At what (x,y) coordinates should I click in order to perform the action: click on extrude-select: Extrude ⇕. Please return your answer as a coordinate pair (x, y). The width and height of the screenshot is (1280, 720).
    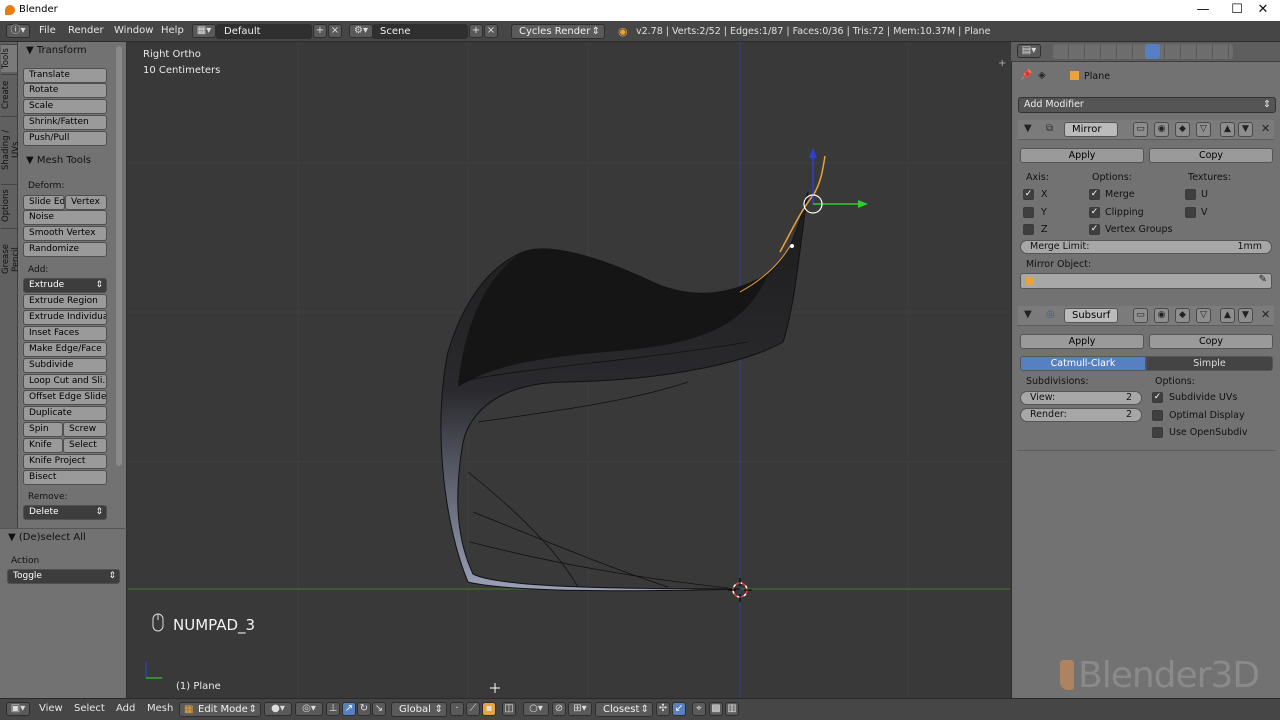
    Looking at the image, I should click on (65, 285).